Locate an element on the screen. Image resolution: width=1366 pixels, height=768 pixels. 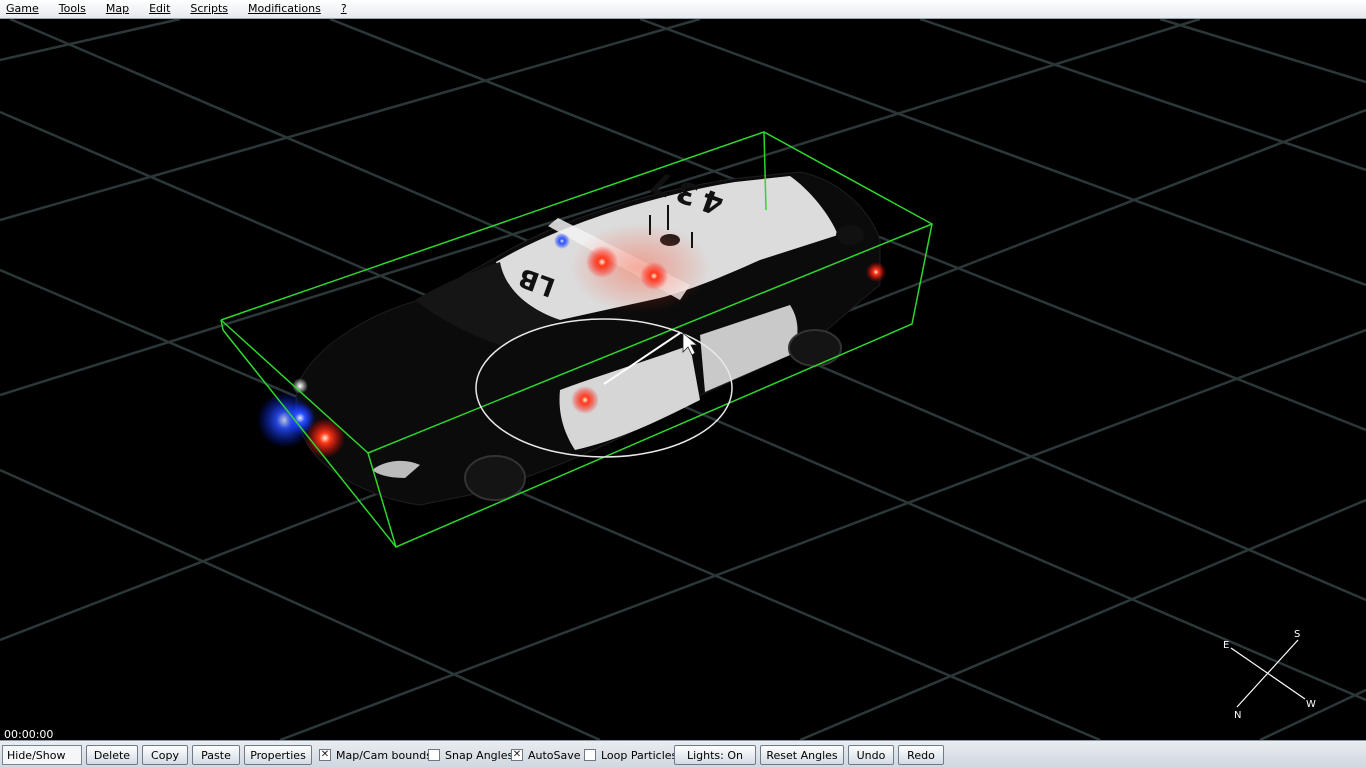
snap-angles-checkbox: Snap Angles is located at coordinates (470, 755).